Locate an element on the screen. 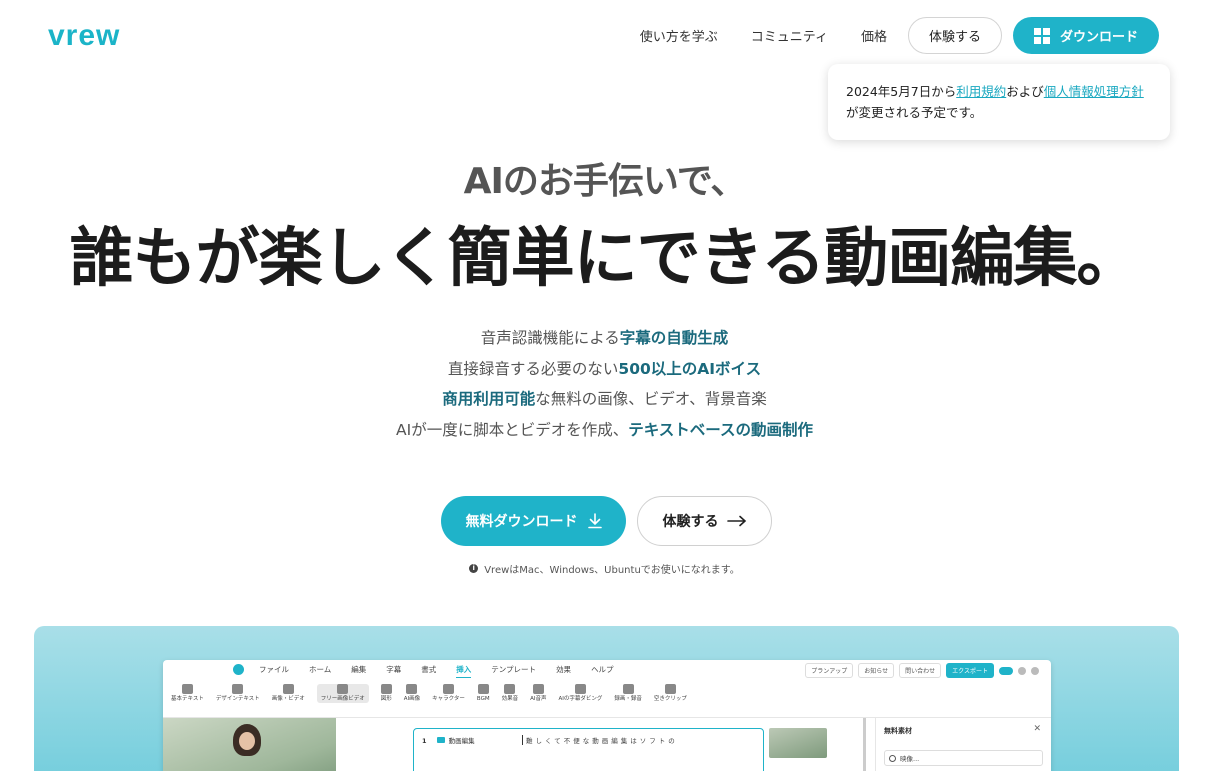 This screenshot has height=771, width=1209. sound-effect-icon is located at coordinates (510, 689).